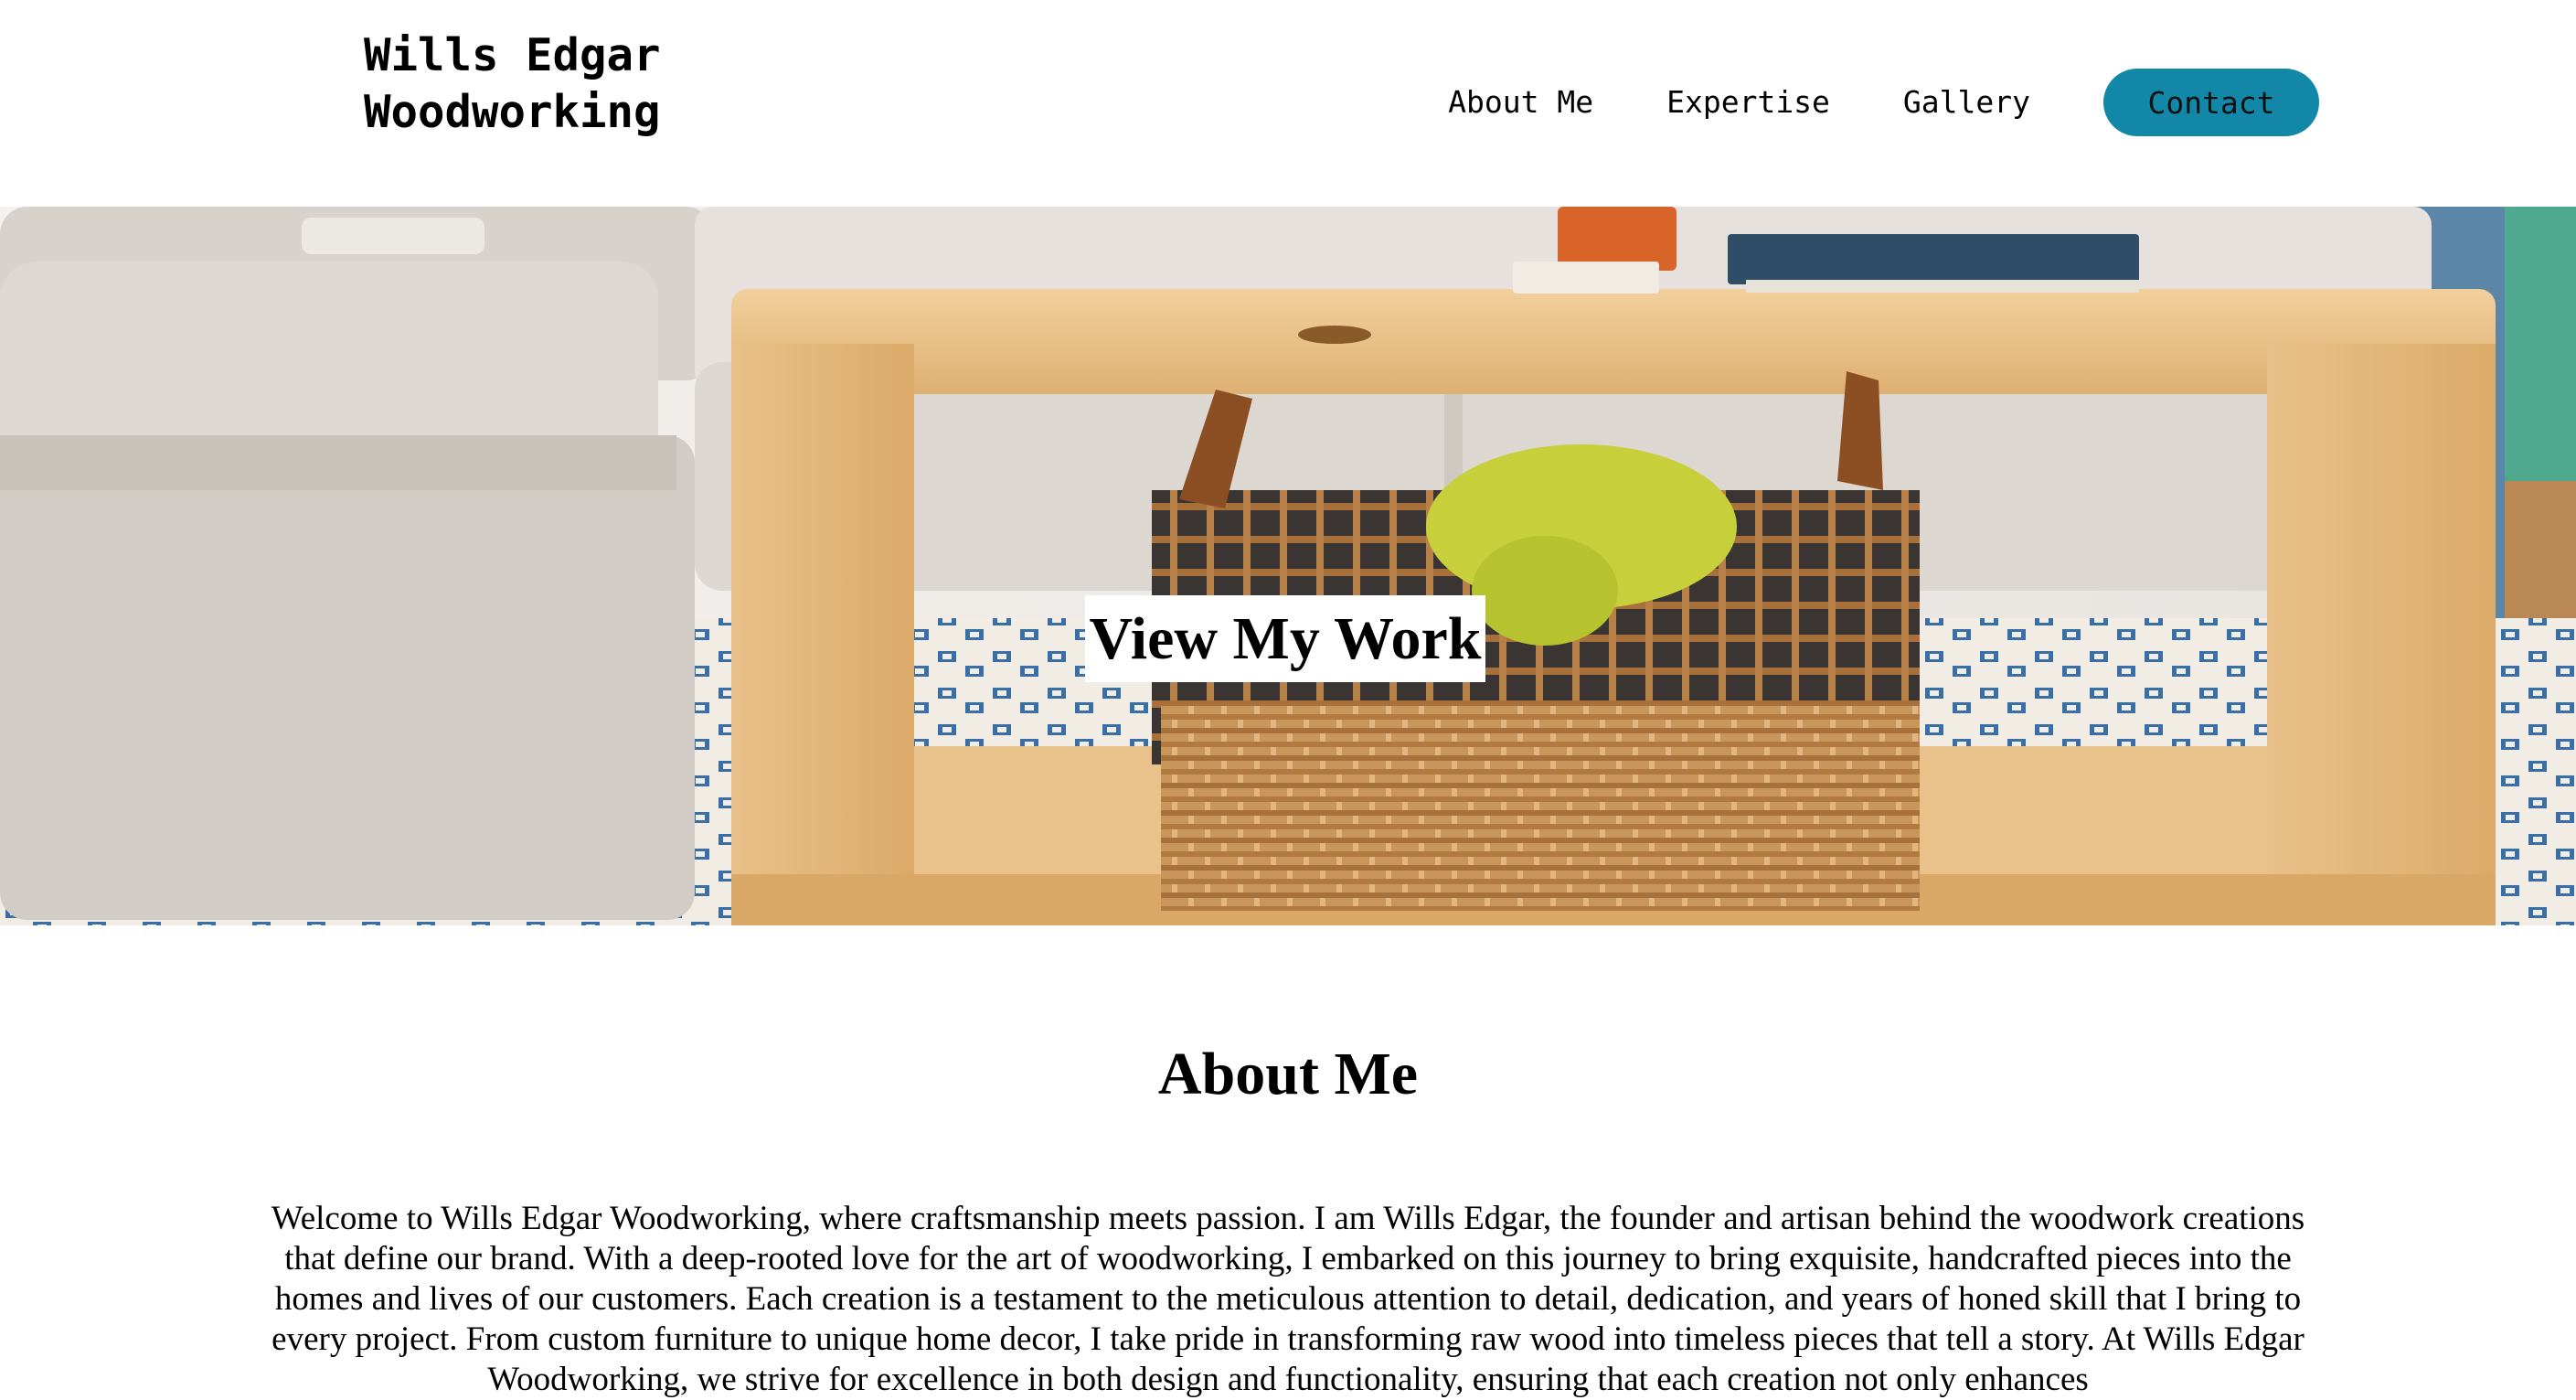 The height and width of the screenshot is (1400, 2576). I want to click on nav-link-expertise: Expertise, so click(1748, 103).